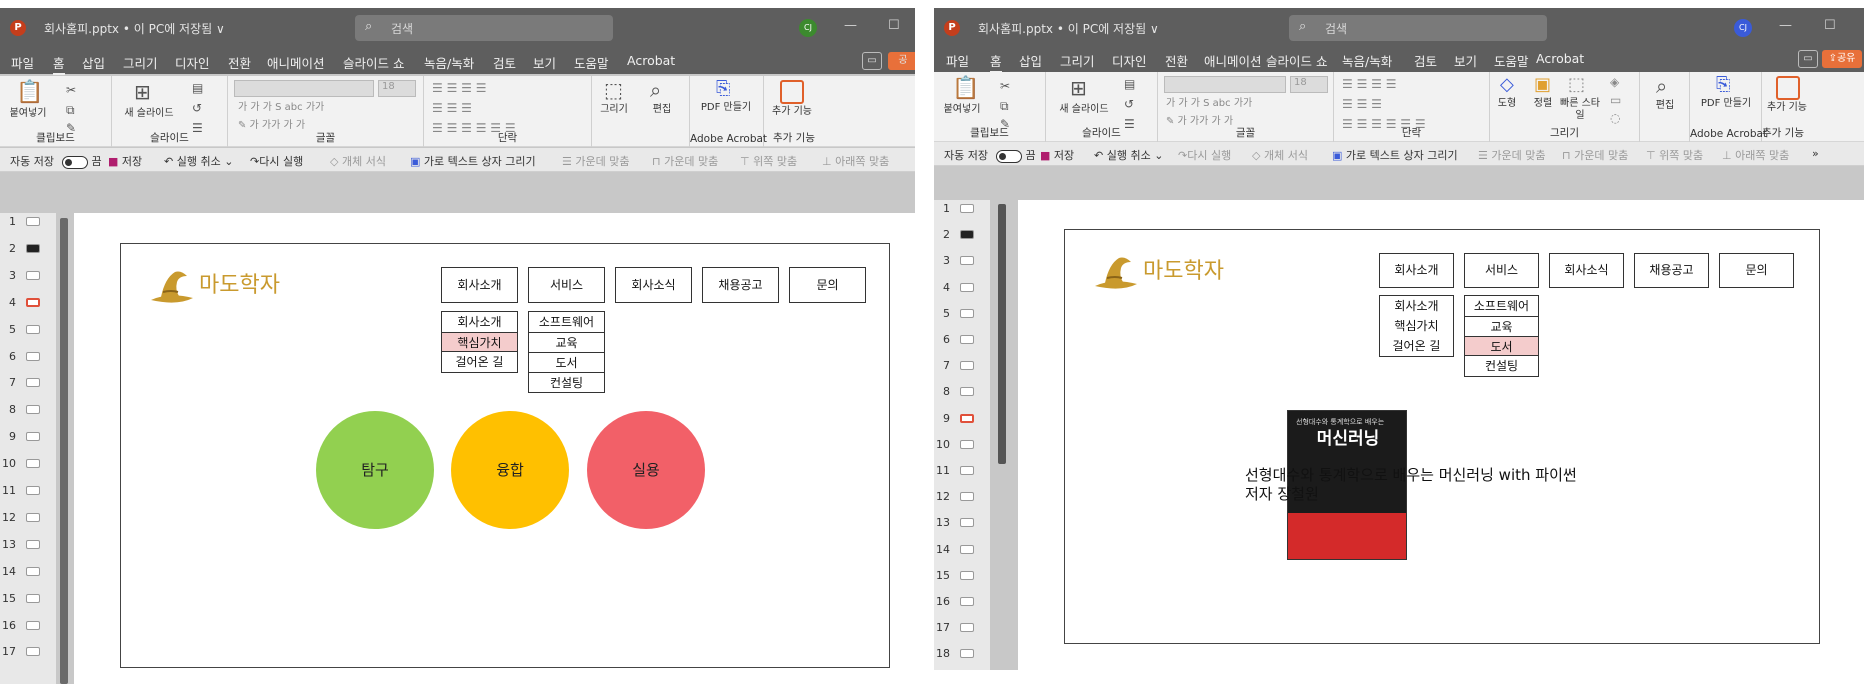 This screenshot has height=684, width=1864. Describe the element at coordinates (28, 410) in the screenshot. I see `slide-thumbnail: 8` at that location.